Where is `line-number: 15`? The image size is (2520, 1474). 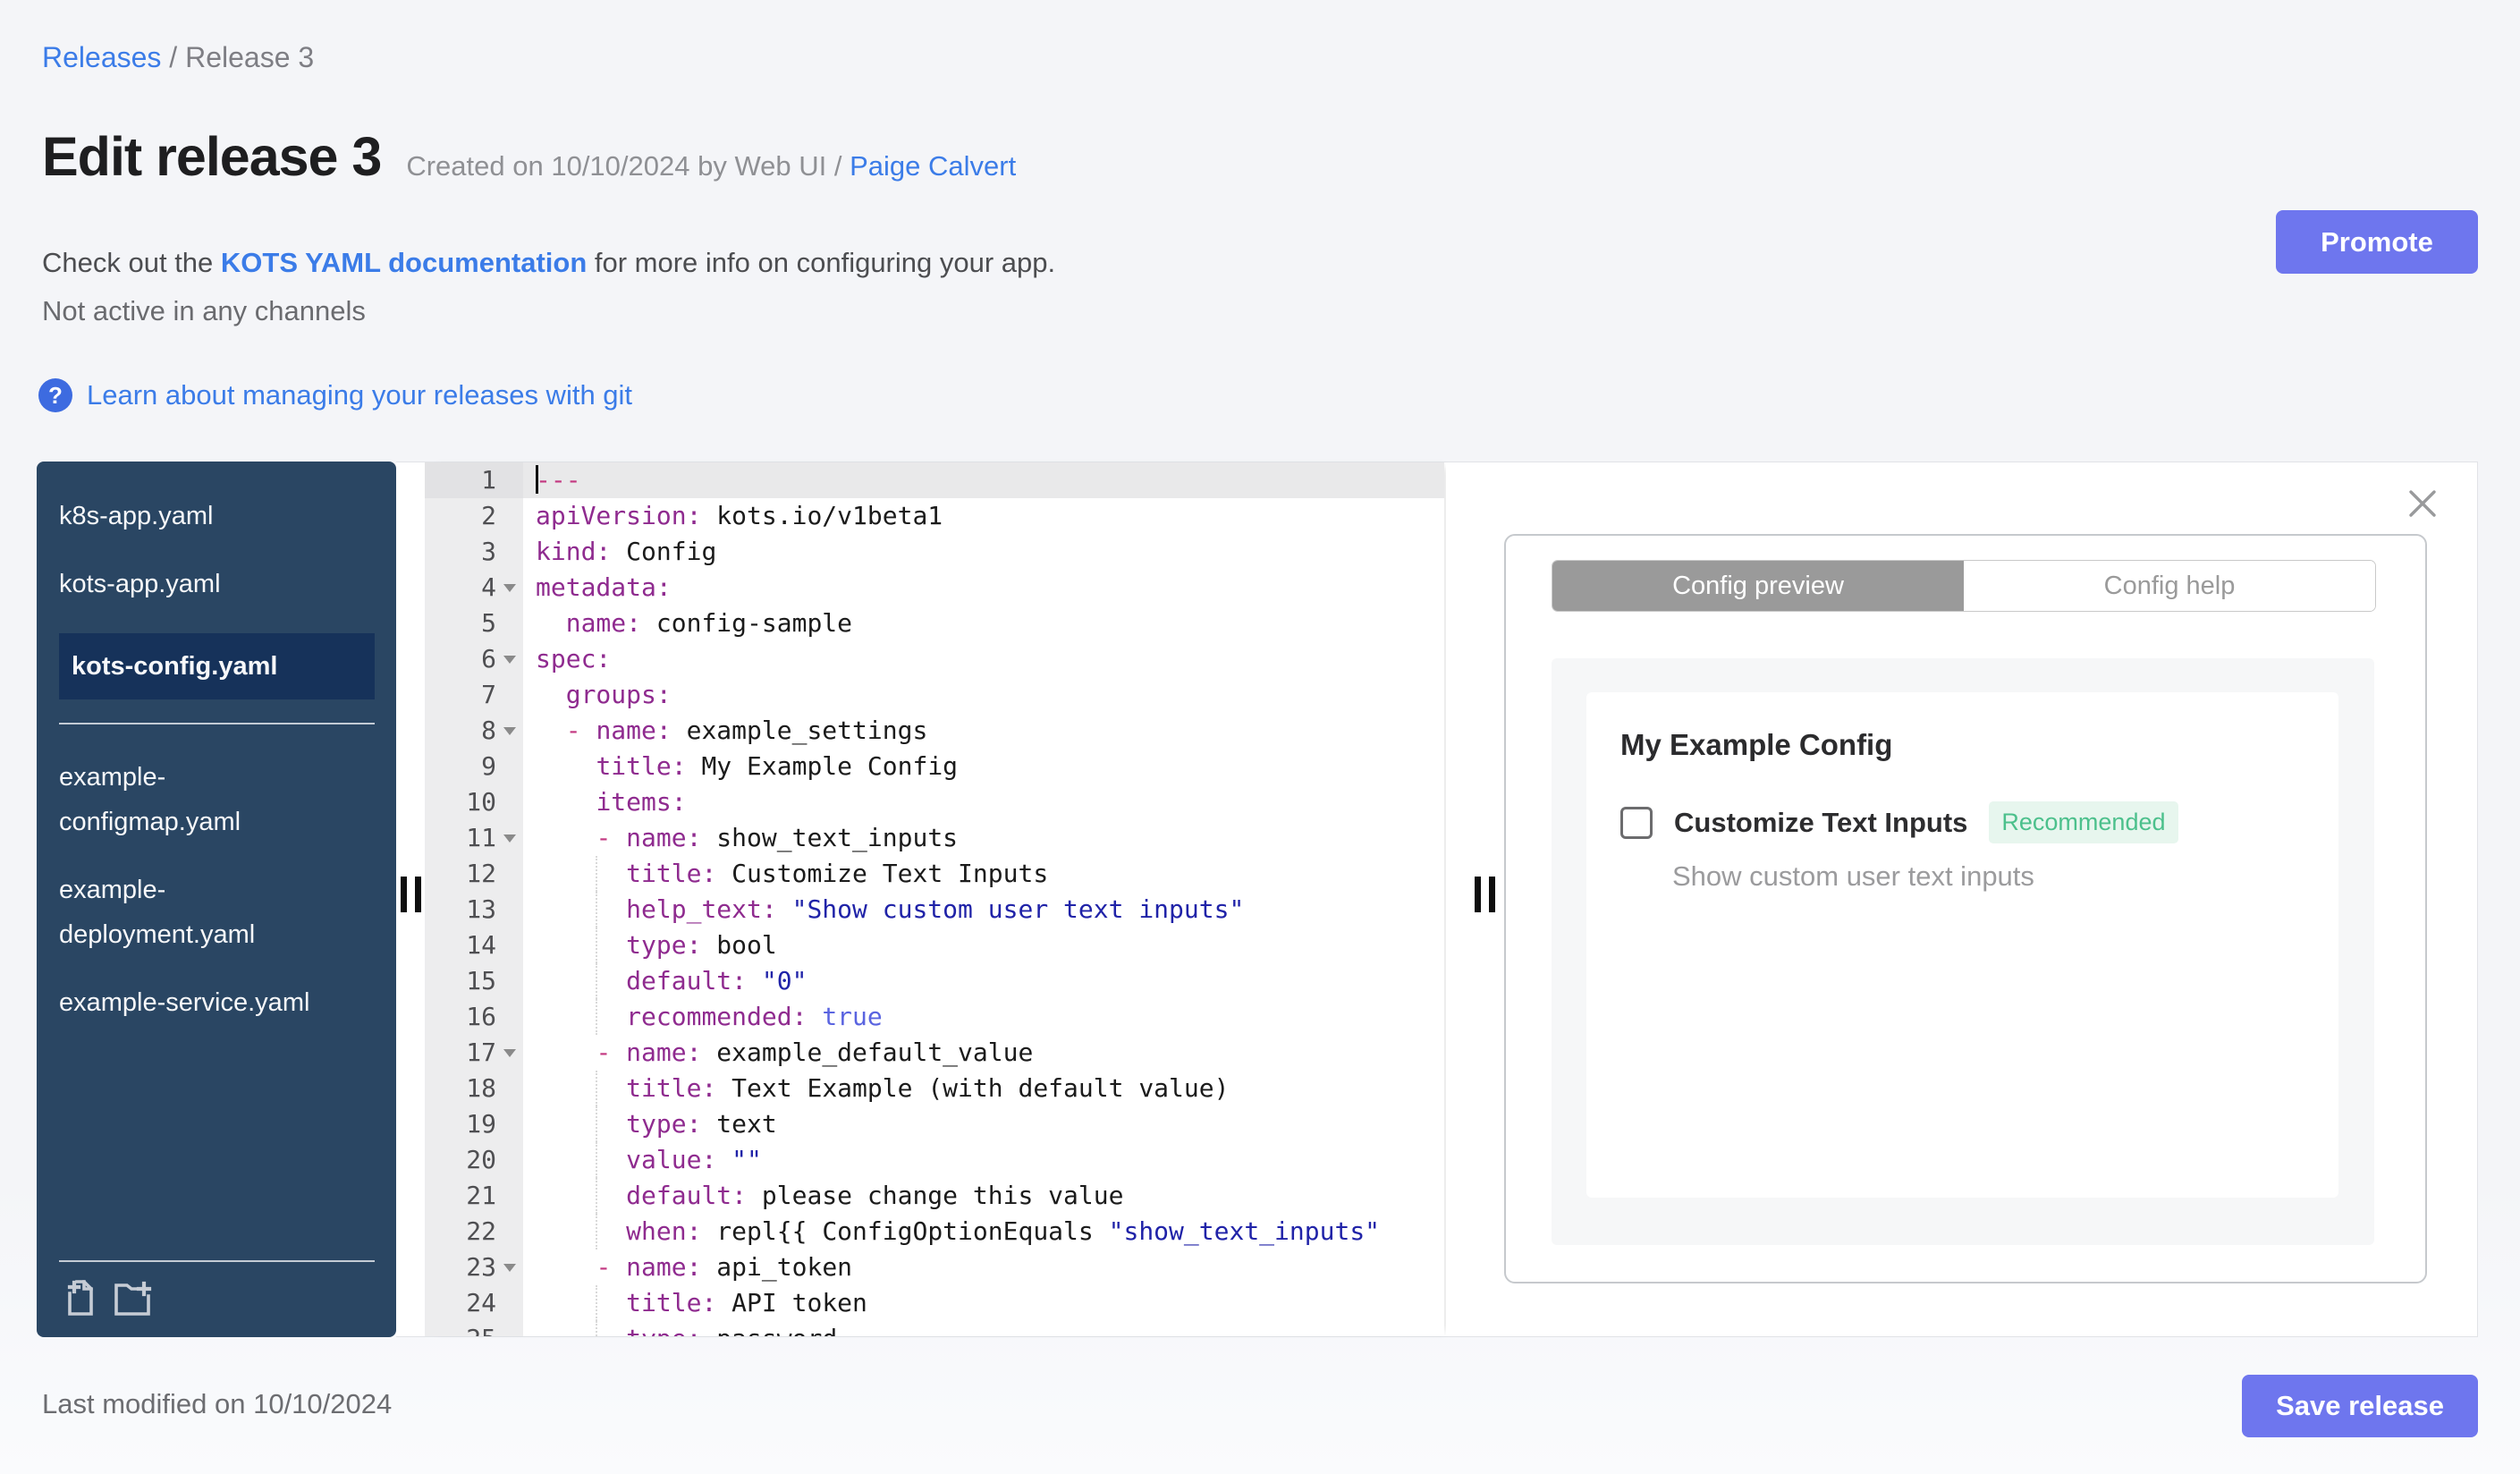
line-number: 15 is located at coordinates (481, 981).